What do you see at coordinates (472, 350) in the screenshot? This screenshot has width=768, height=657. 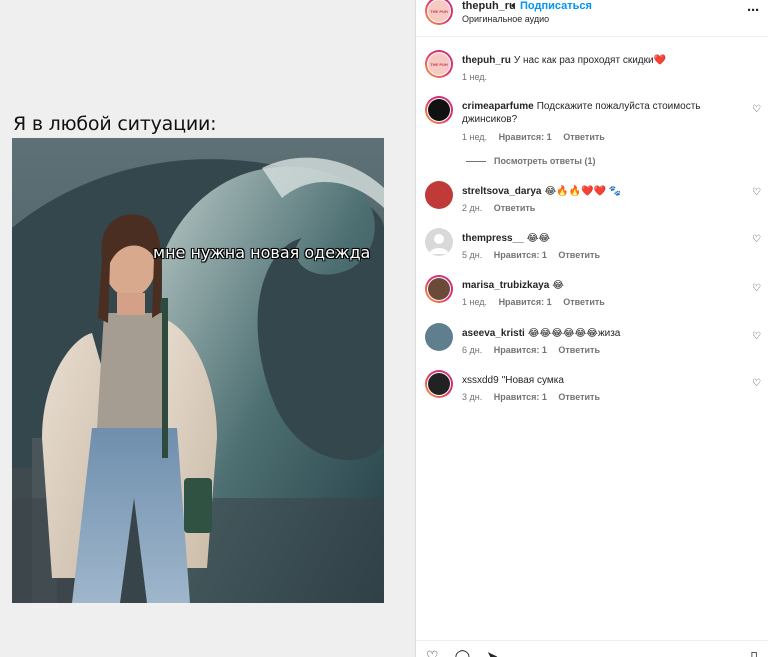 I see `comment-time: 6 дн.` at bounding box center [472, 350].